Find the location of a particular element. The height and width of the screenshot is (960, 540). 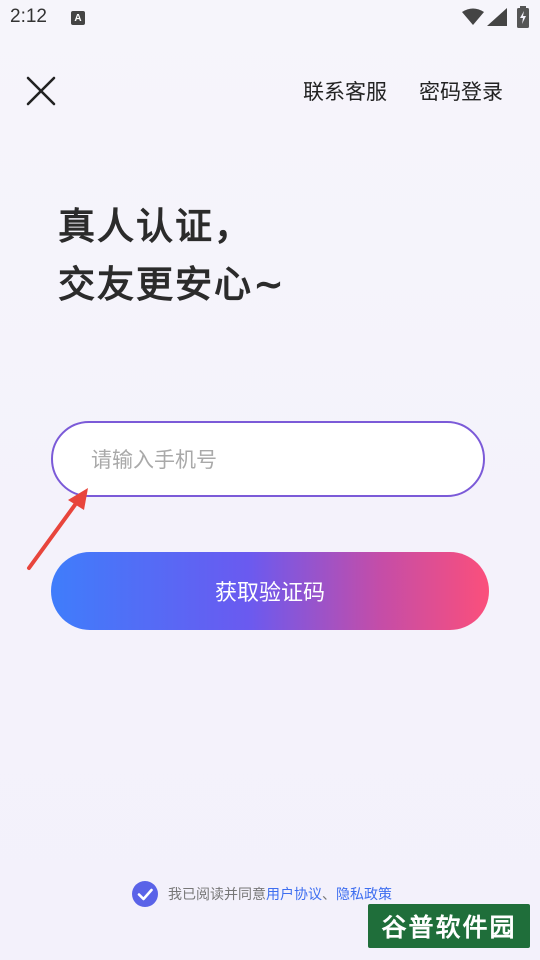

phone-input-container is located at coordinates (268, 459).